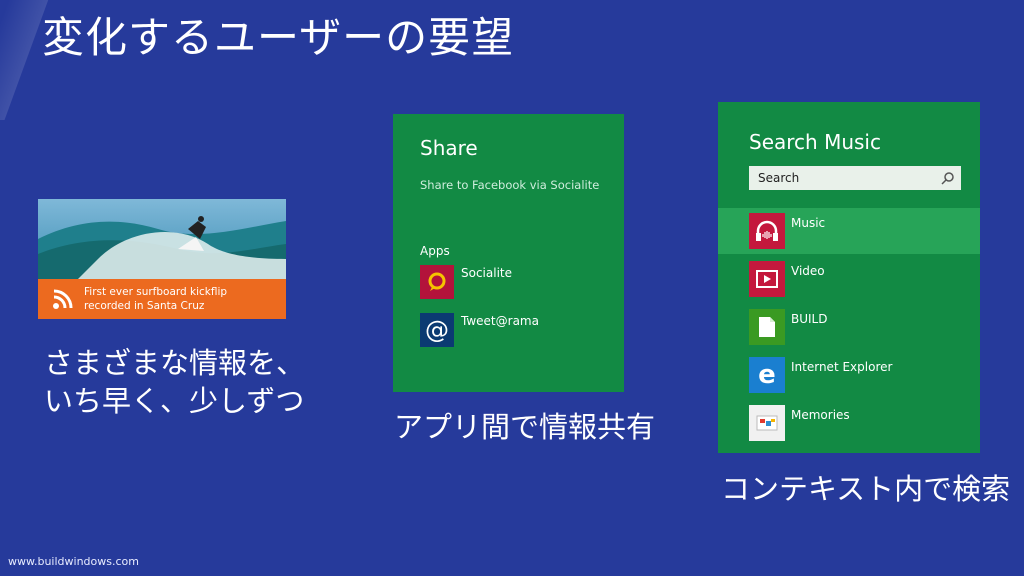  I want to click on result-label: Memories, so click(820, 415).